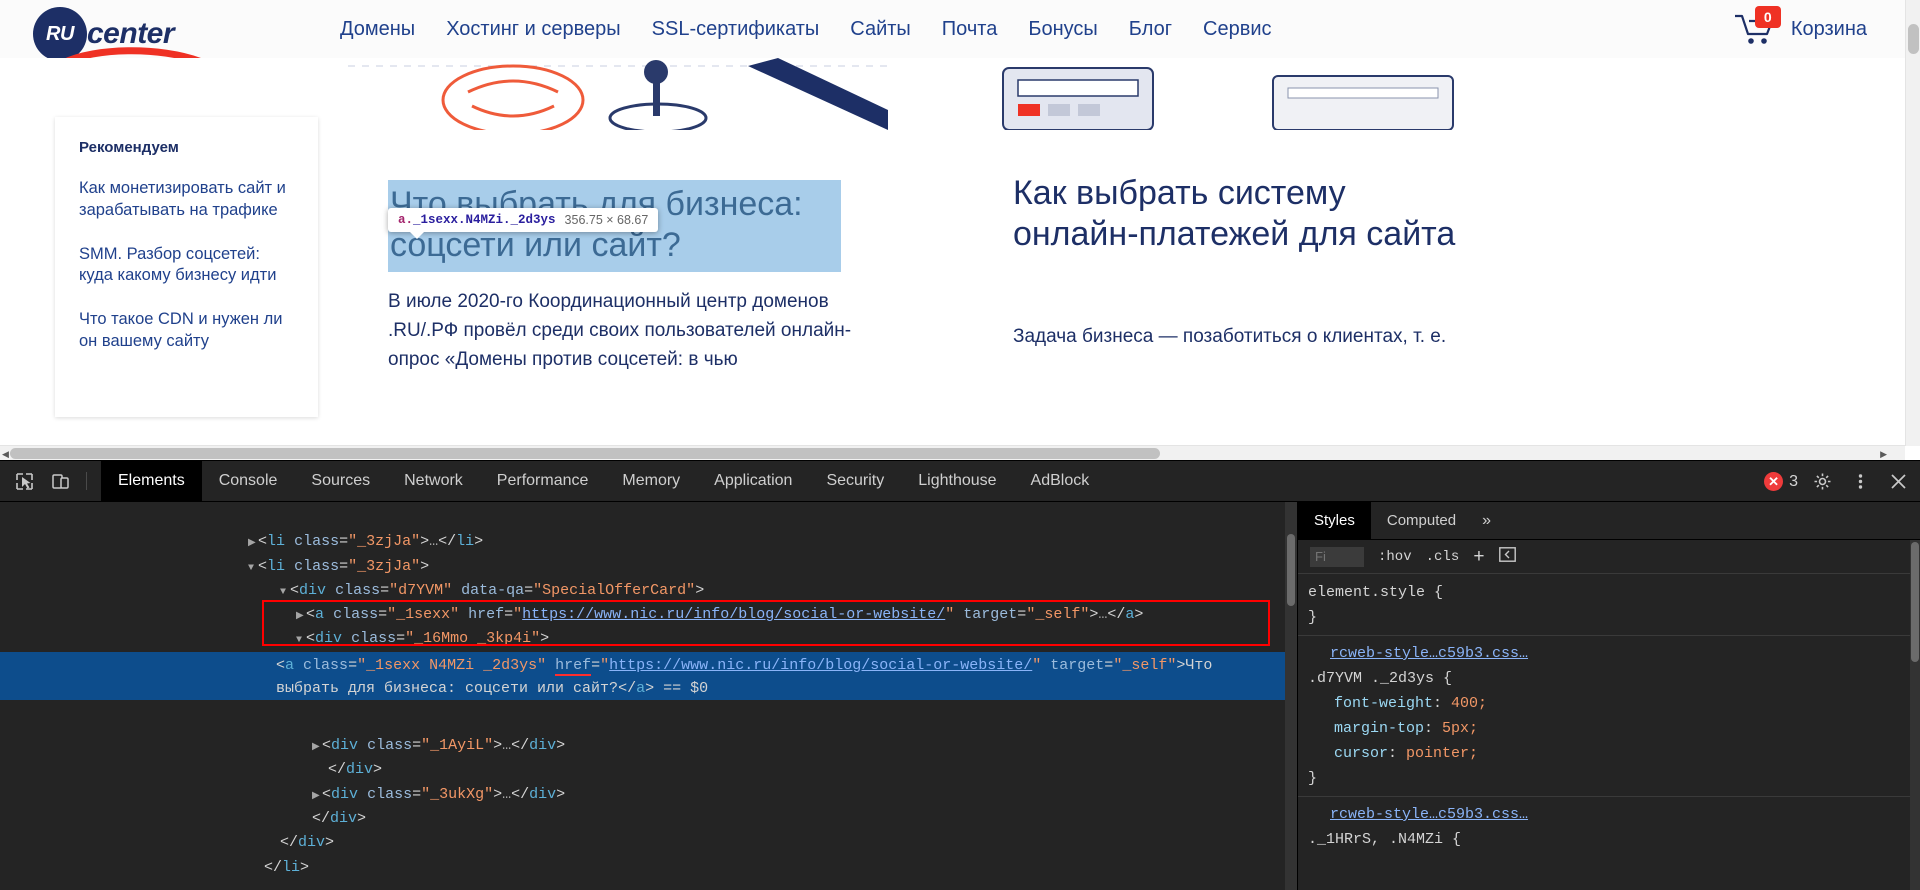 Image resolution: width=1920 pixels, height=890 pixels. What do you see at coordinates (651, 481) in the screenshot?
I see `tab-memory: Memory` at bounding box center [651, 481].